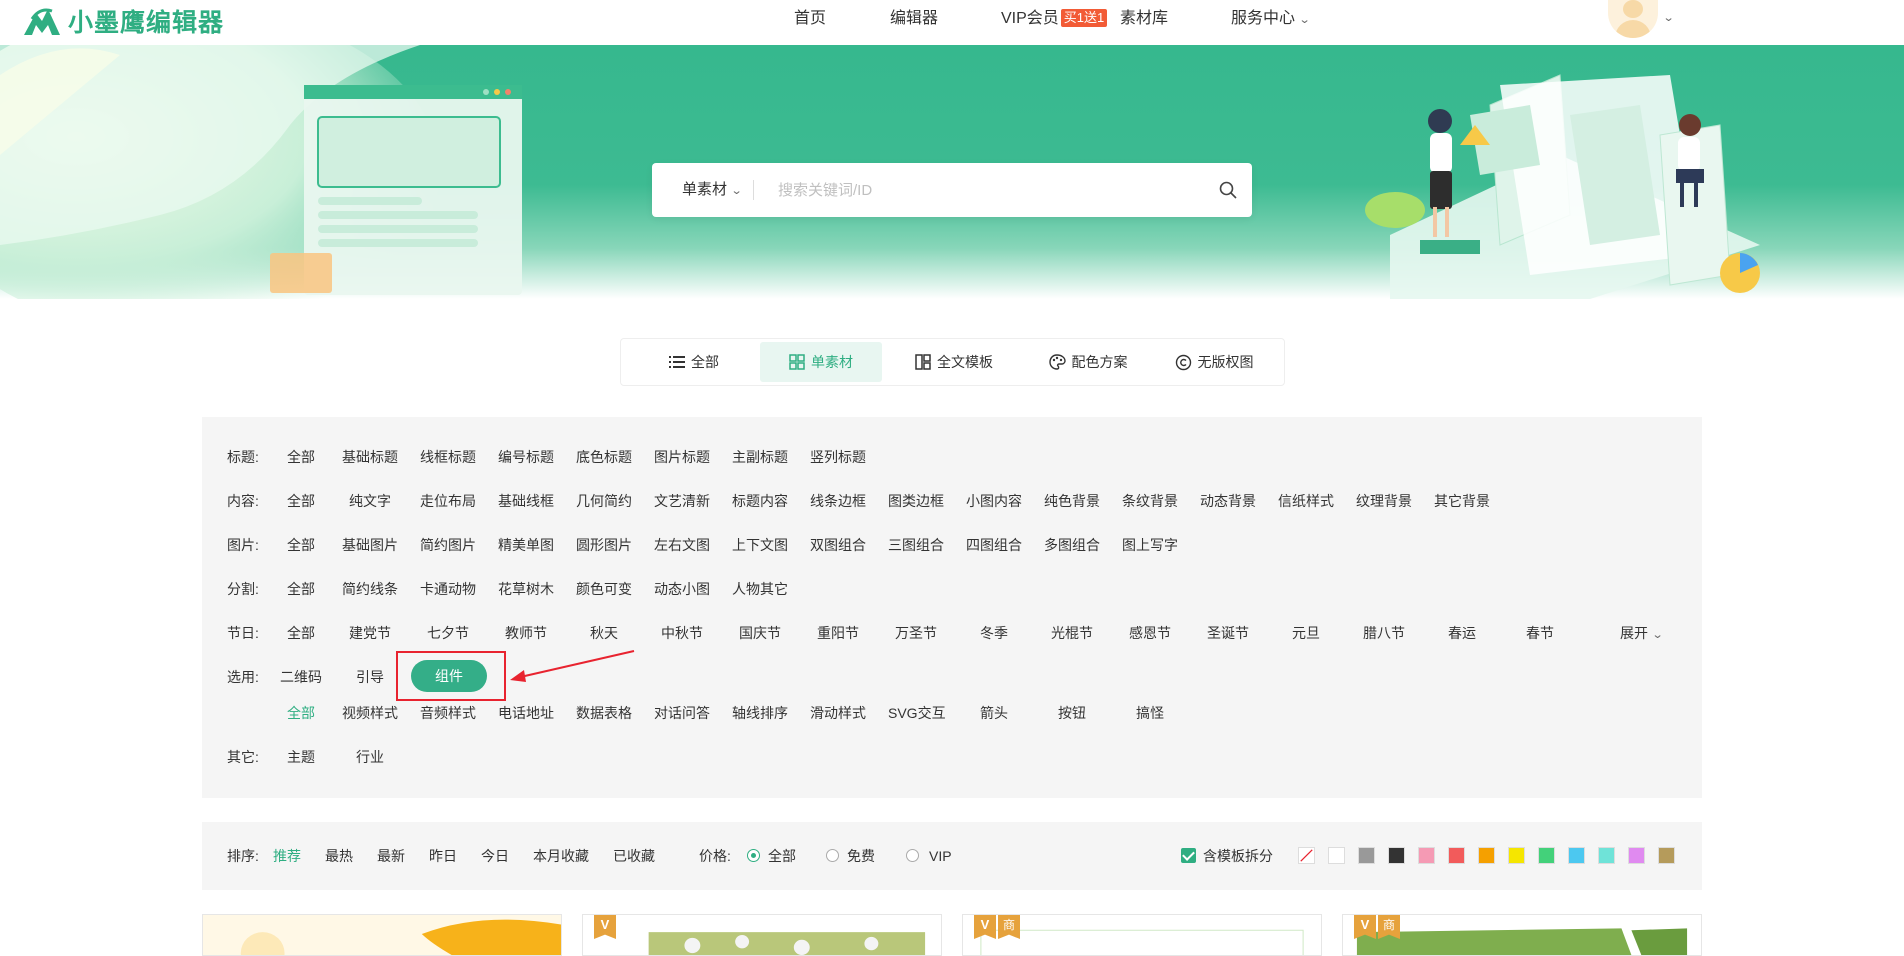 The width and height of the screenshot is (1904, 956). I want to click on price-radio-vip, so click(912, 855).